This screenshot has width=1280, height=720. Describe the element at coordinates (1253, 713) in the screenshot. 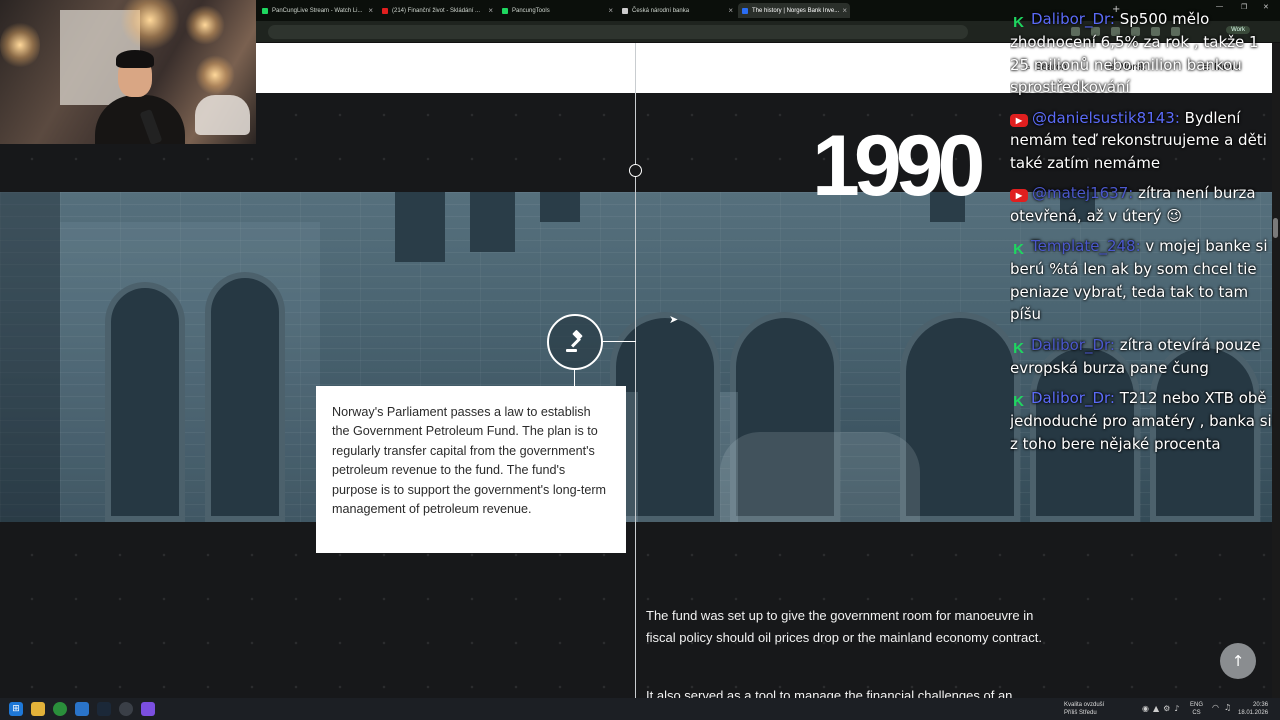

I see `clock-date: 18.01.2026` at that location.